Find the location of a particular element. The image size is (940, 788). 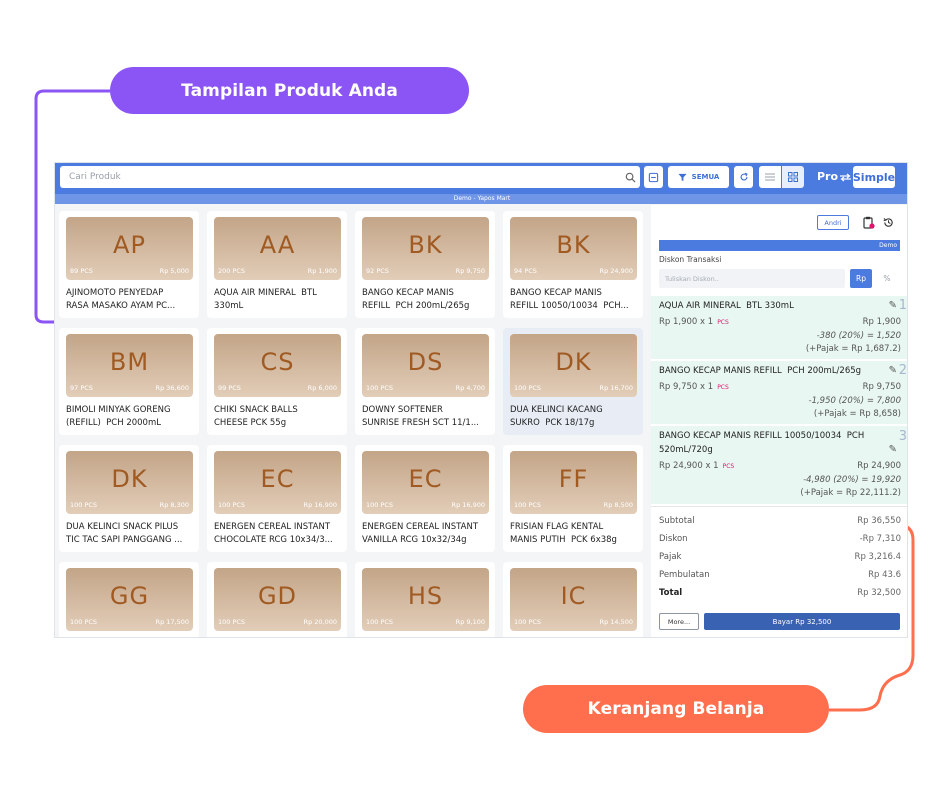

cart-item-amount: Rp 24,900 is located at coordinates (879, 466).